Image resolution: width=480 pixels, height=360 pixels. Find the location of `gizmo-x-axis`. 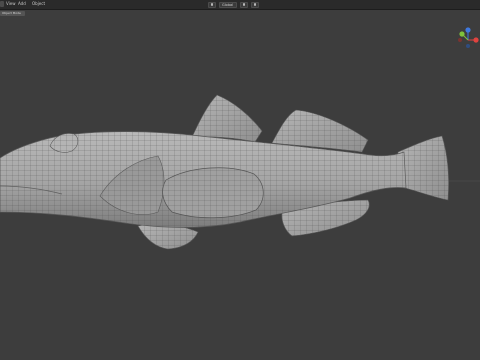

gizmo-x-axis is located at coordinates (476, 40).